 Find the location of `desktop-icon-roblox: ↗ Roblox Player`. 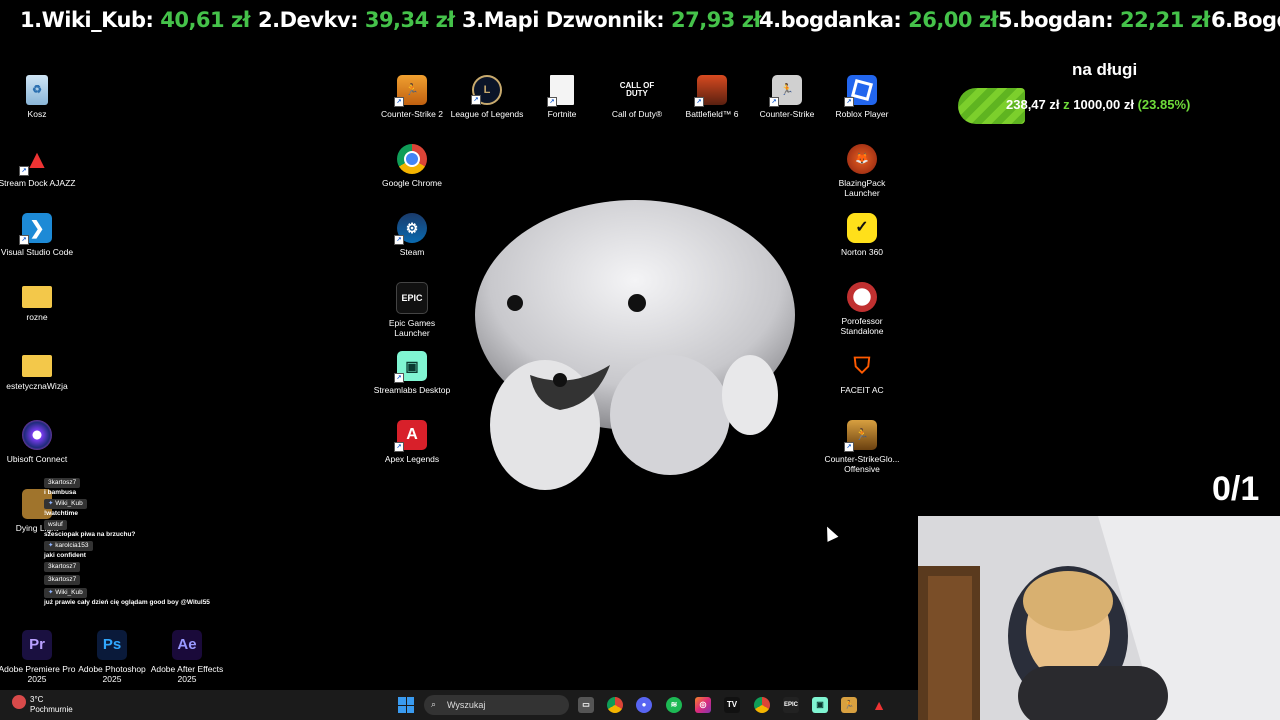

desktop-icon-roblox: ↗ Roblox Player is located at coordinates (862, 97).